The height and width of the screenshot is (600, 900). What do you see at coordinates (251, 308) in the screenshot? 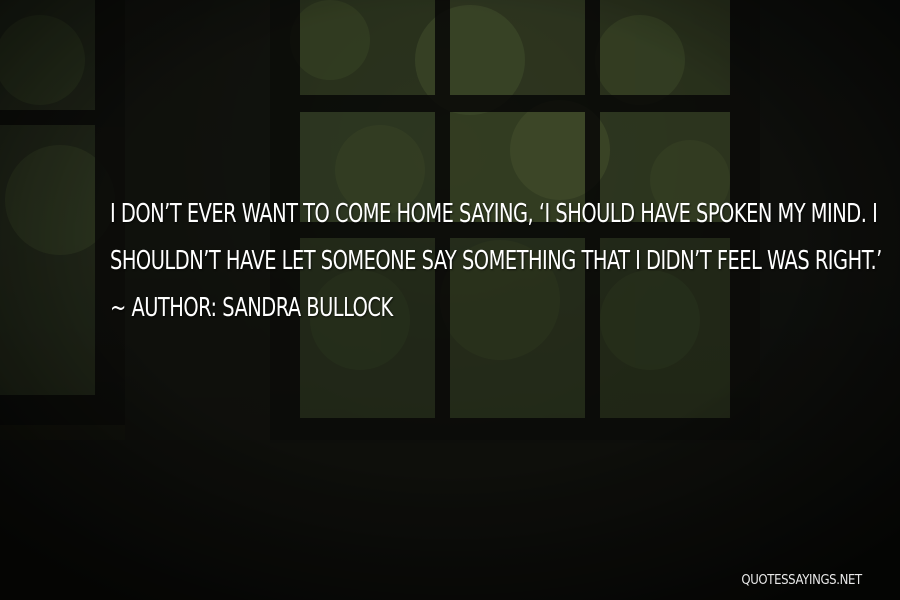
I see `quote-author: ~ AUTHOR: SANDRA BULLOCK` at bounding box center [251, 308].